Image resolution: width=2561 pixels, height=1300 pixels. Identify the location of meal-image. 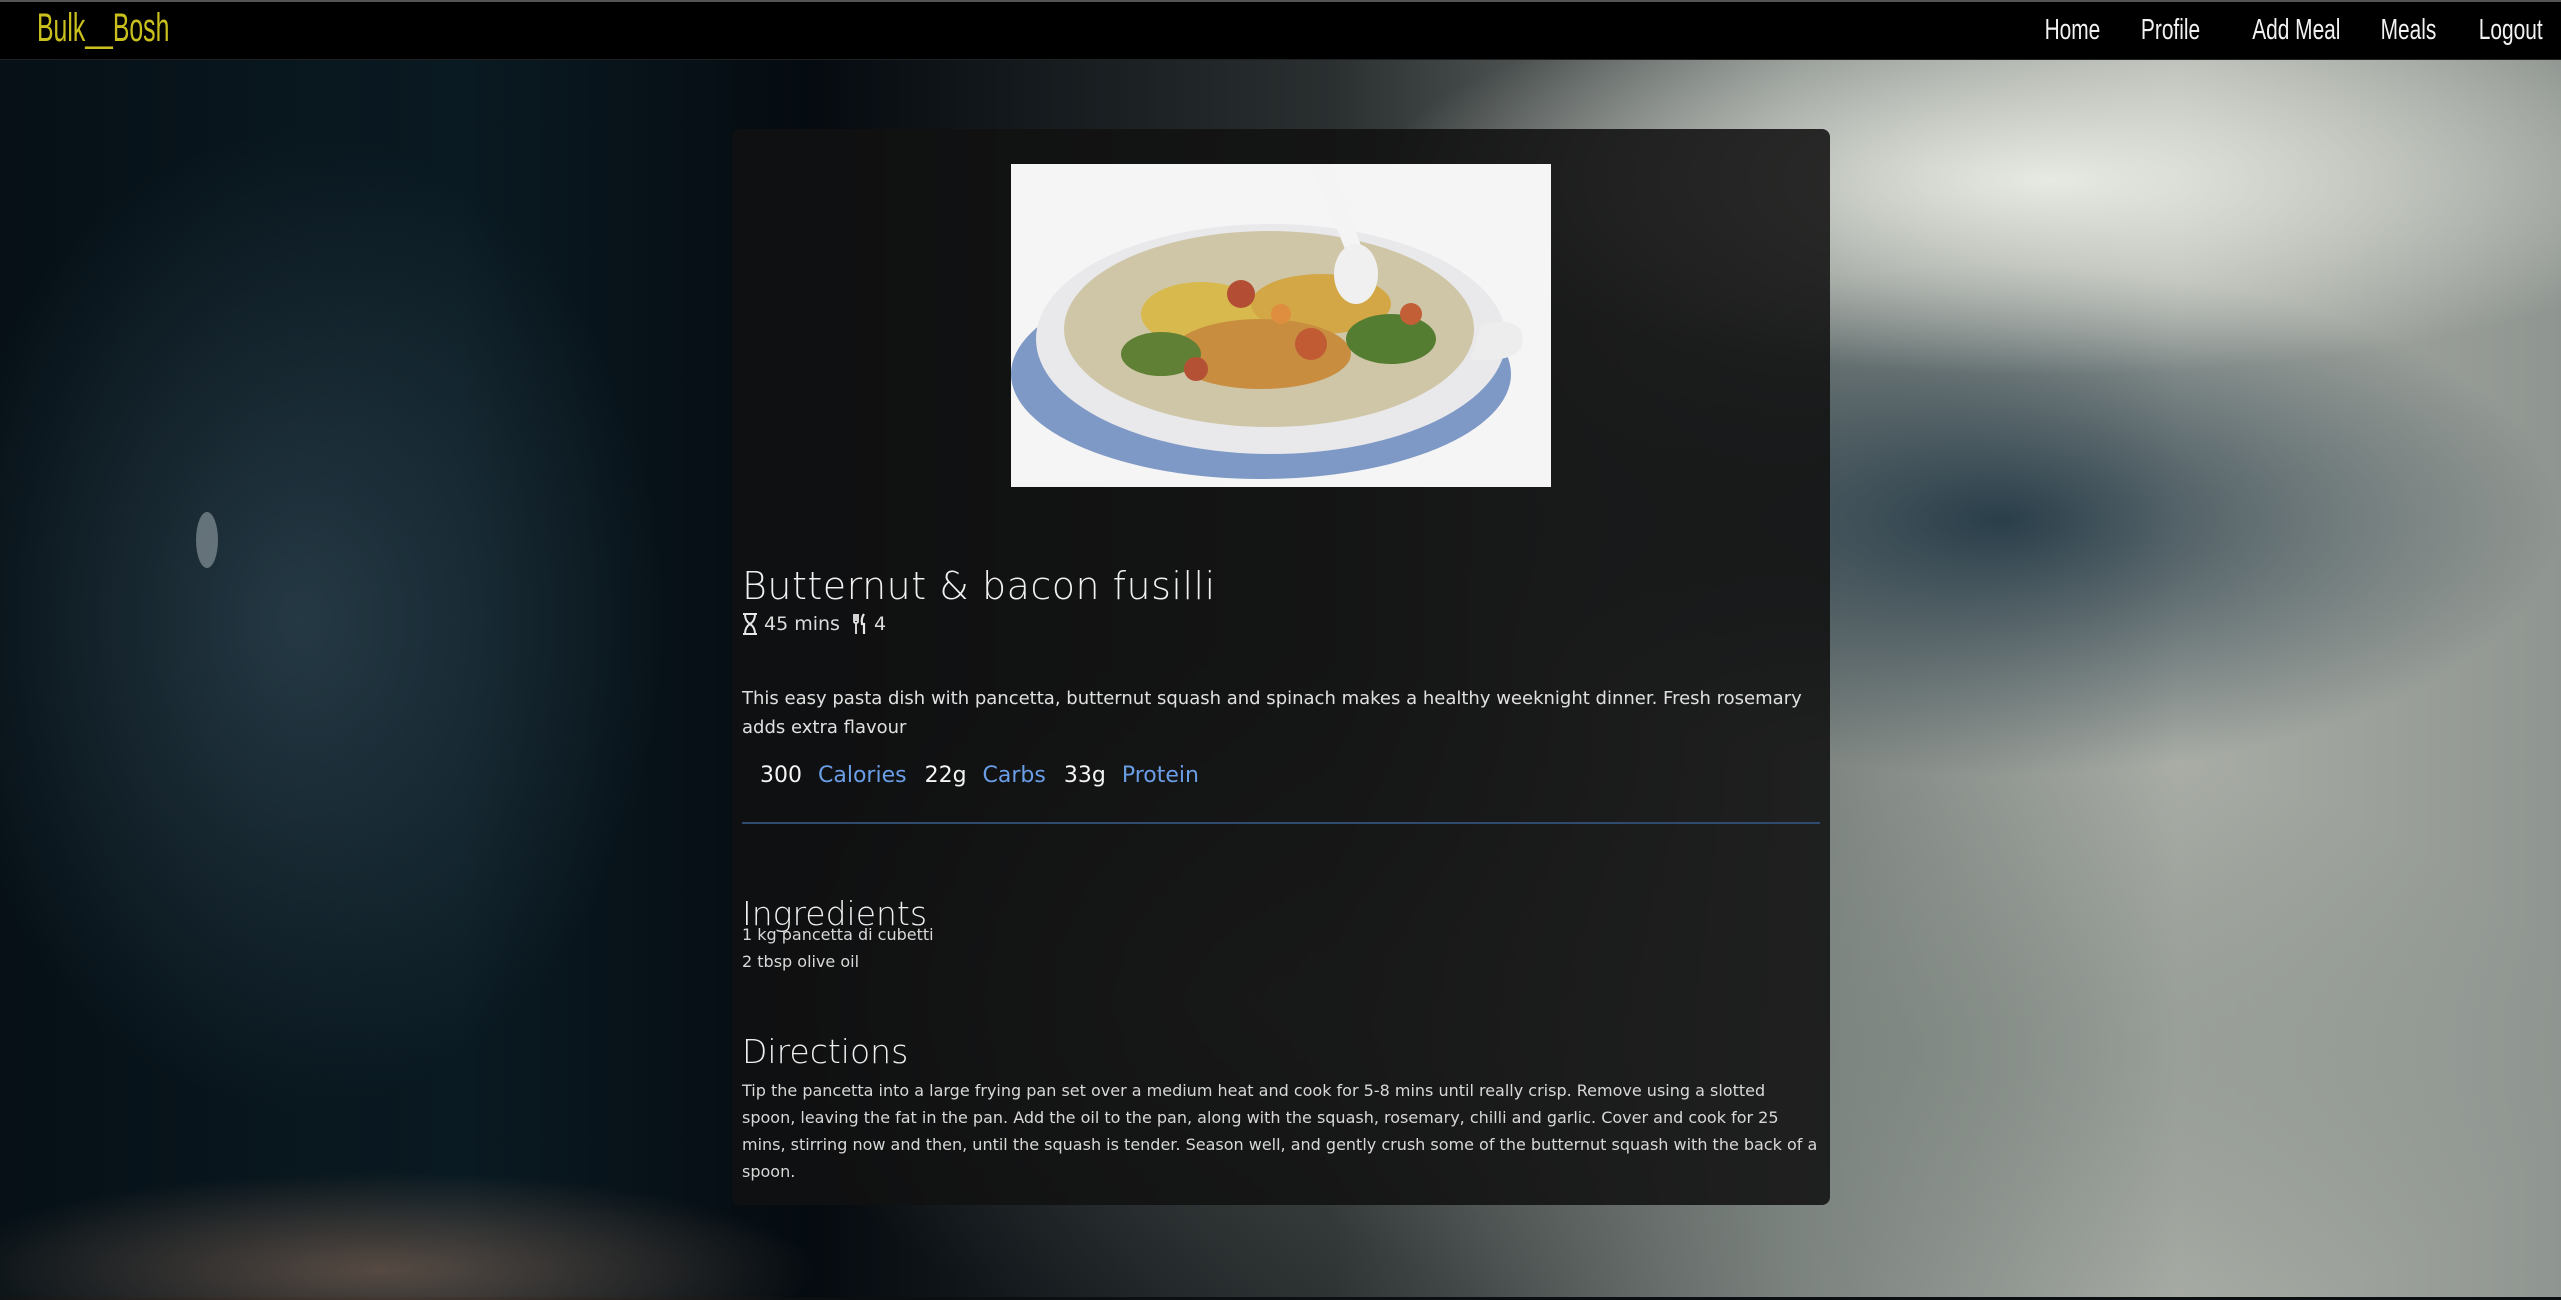
(1281, 325).